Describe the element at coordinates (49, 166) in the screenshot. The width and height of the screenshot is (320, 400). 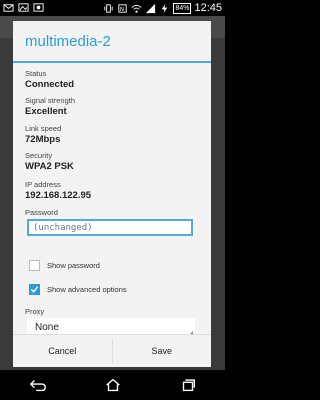
I see `security-value: WPA2 PSK` at that location.